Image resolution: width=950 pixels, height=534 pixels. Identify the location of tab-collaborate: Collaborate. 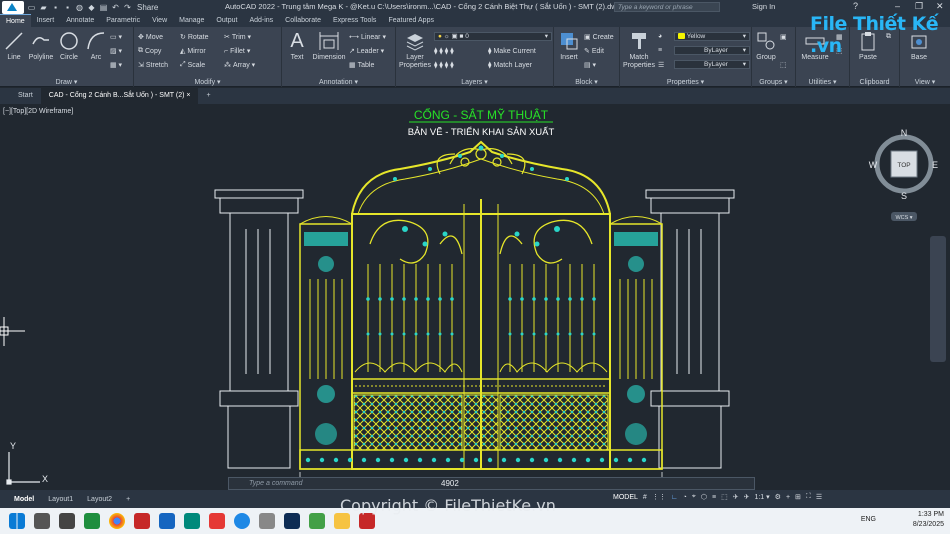
(303, 20).